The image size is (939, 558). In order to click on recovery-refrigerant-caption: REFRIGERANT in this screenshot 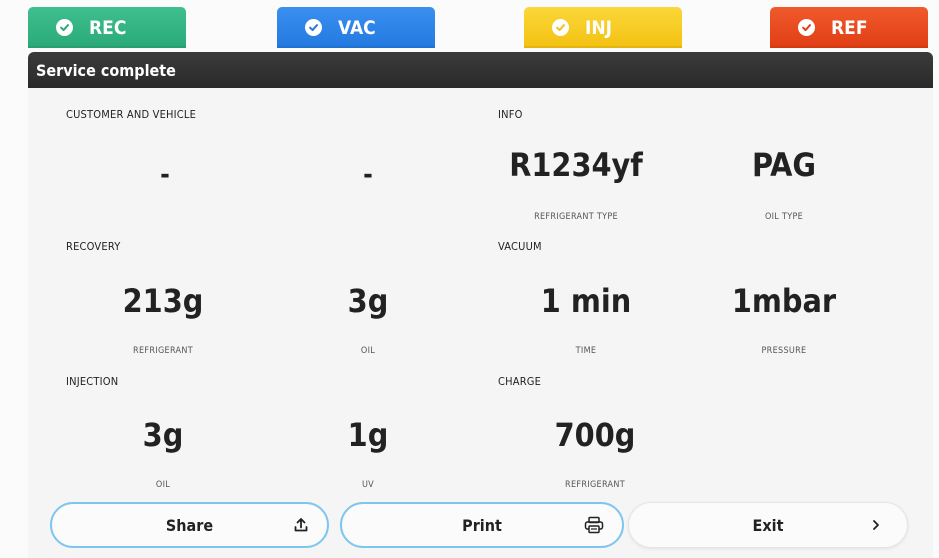, I will do `click(163, 351)`.